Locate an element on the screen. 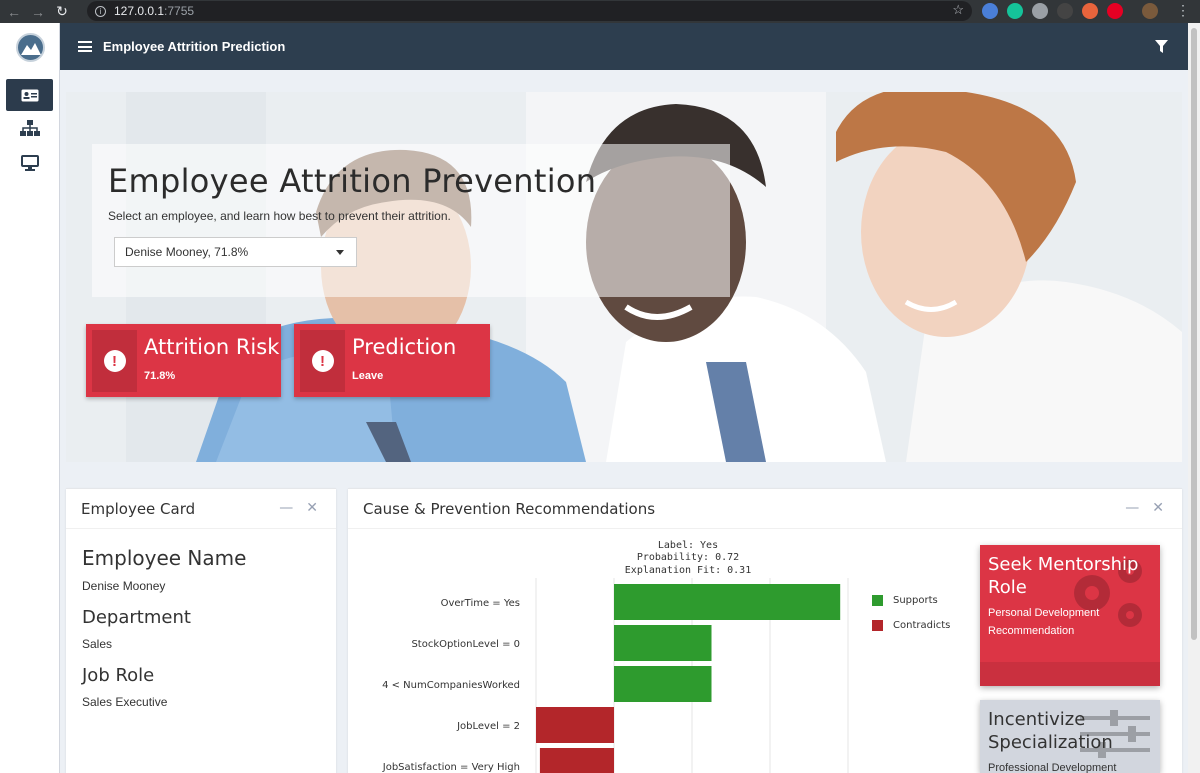 The height and width of the screenshot is (773, 1200). sitemap-icon is located at coordinates (29, 128).